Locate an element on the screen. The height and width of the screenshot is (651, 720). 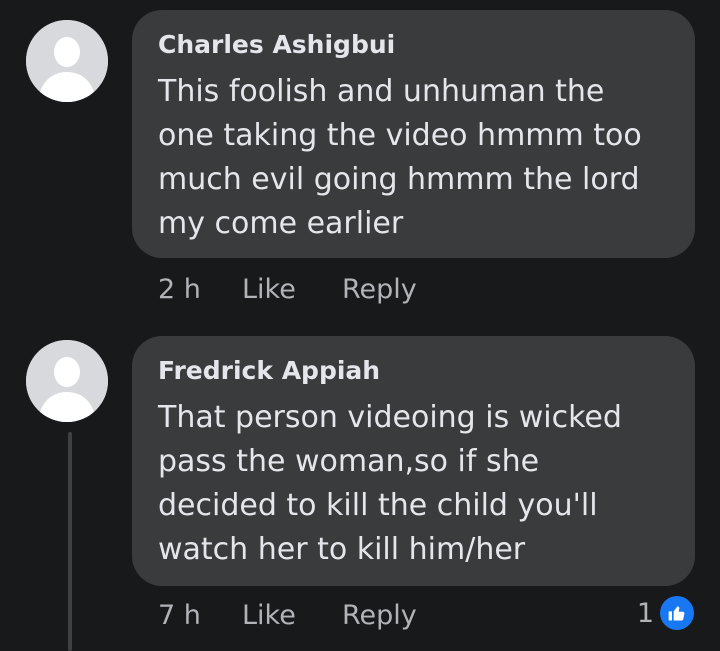
comment-actions: 2 h Like Reply is located at coordinates (287, 289).